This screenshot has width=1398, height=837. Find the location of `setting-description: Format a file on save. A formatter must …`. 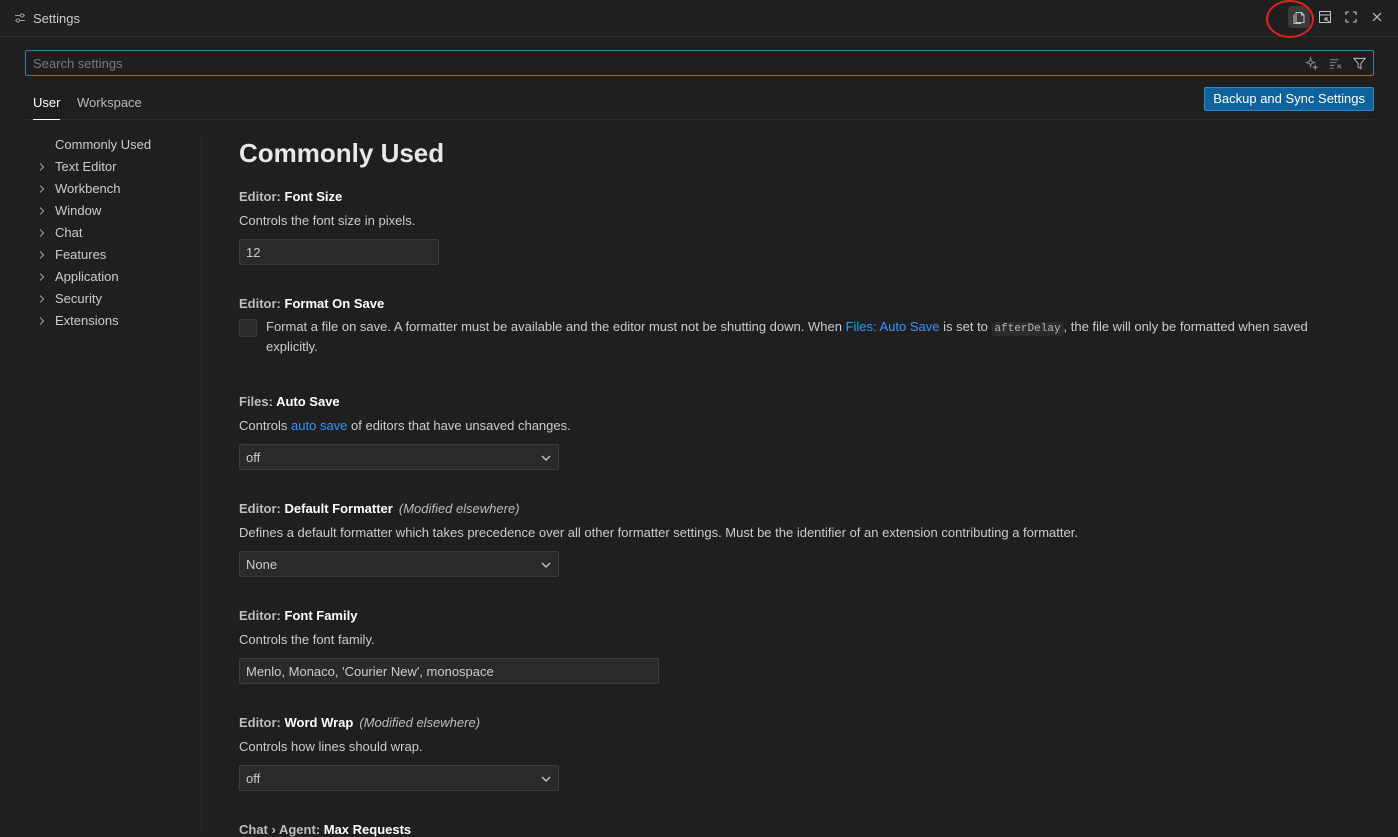

setting-description: Format a file on save. A formatter must … is located at coordinates (800, 337).